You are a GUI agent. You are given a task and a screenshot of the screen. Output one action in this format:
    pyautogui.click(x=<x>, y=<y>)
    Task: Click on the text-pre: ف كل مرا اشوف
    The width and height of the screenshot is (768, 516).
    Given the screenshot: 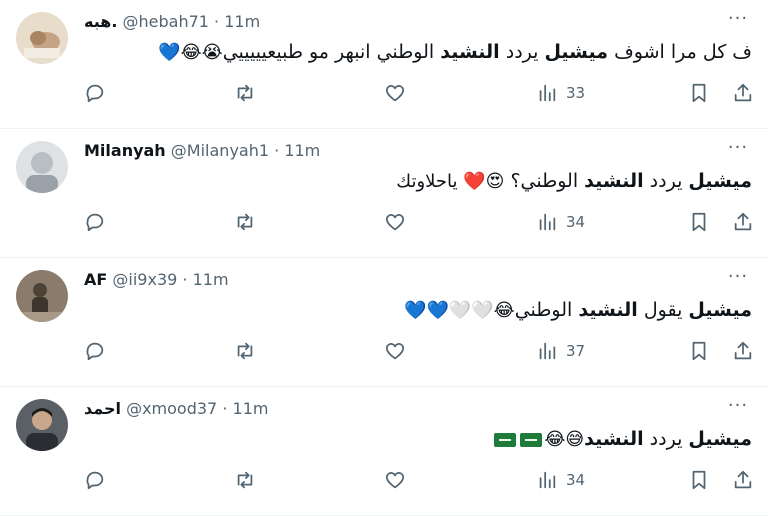 What is the action you would take?
    pyautogui.click(x=680, y=52)
    